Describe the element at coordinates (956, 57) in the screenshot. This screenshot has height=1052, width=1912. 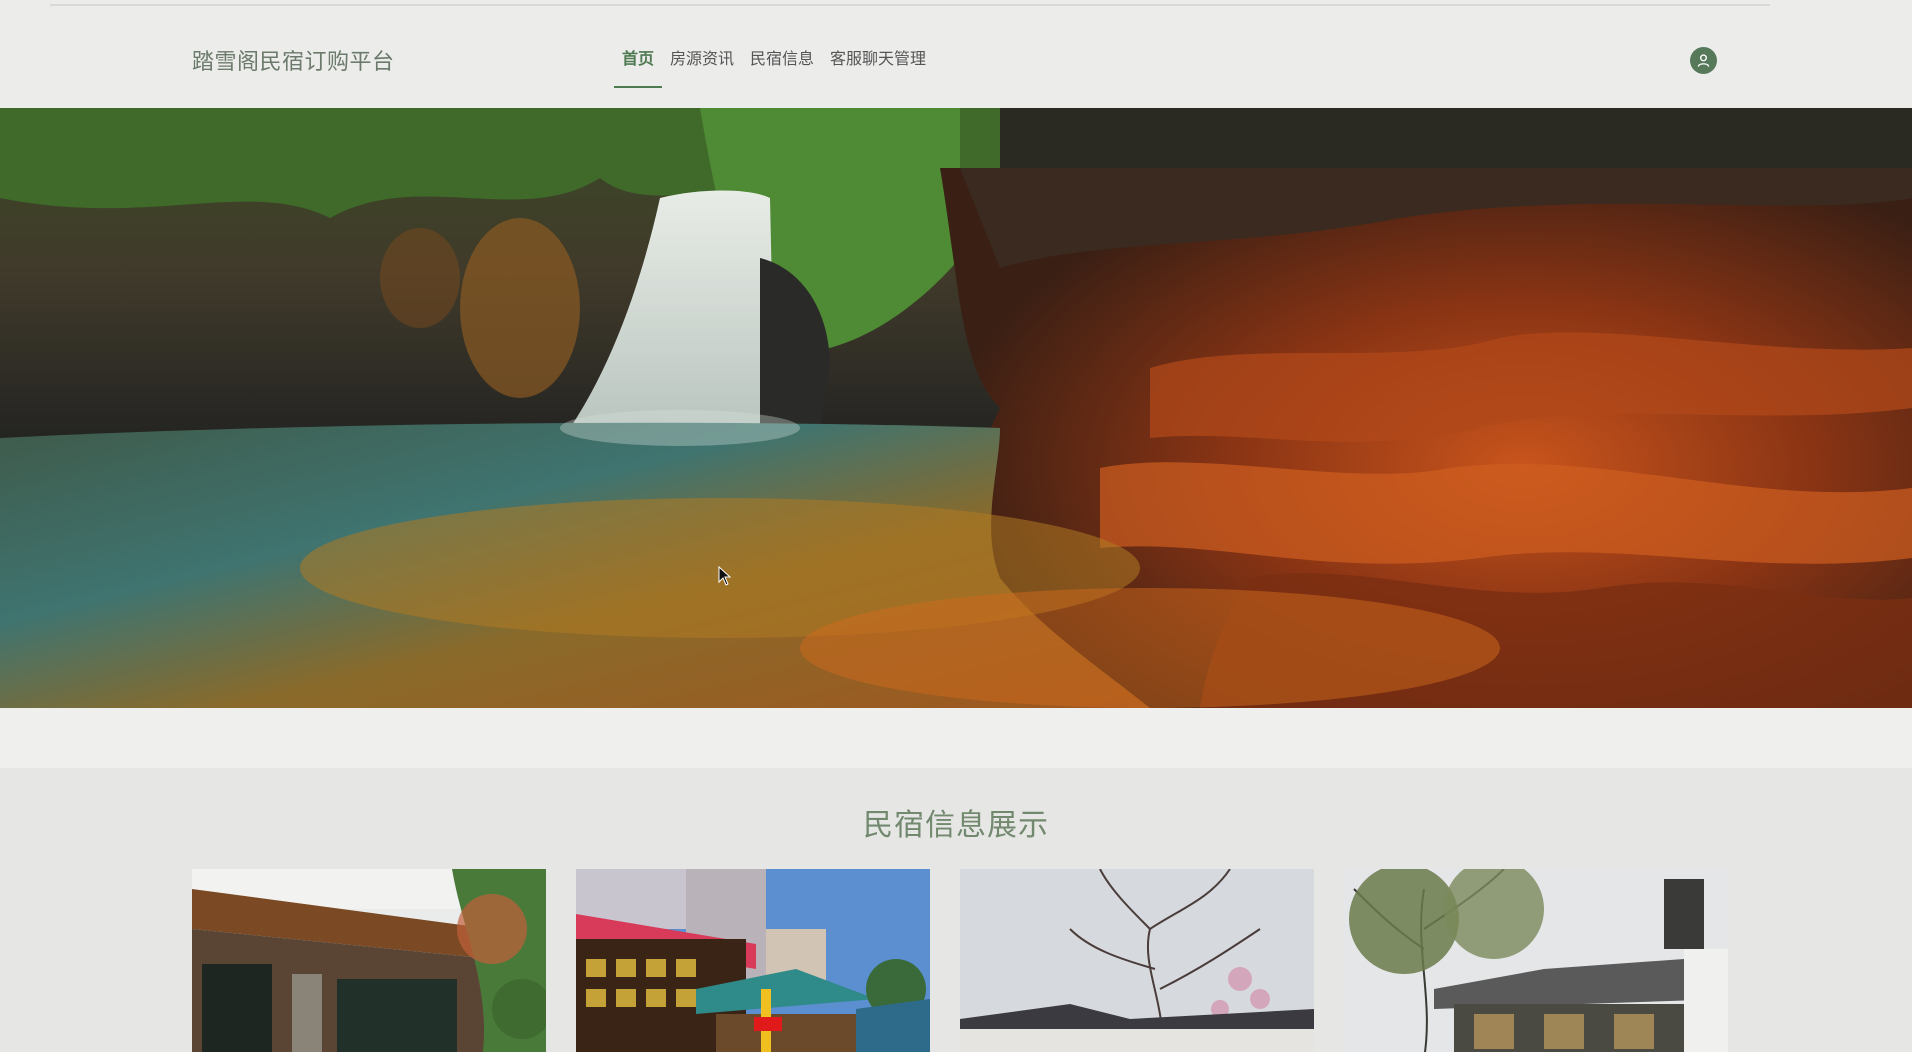
I see `header: 踏雪阁民宿订购平台 首页 房源资讯 民宿信息 客服聊天管理` at that location.